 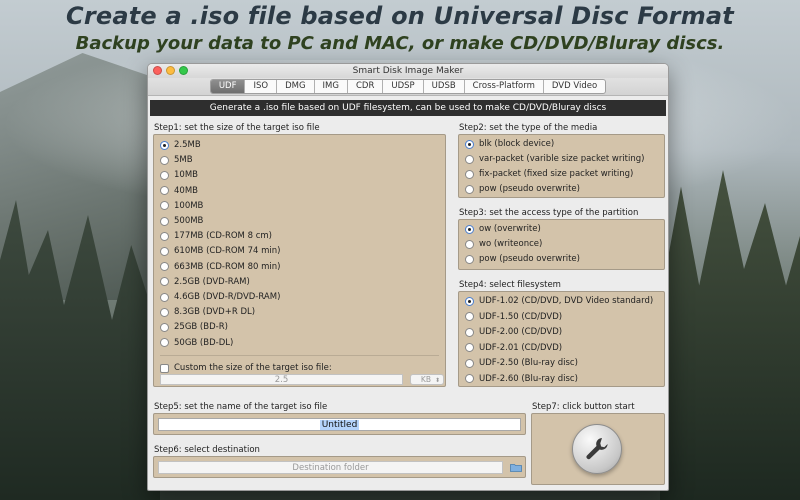 I want to click on step2-option-pow-pseudo-overwrite: pow (pseudo overwrite), so click(x=522, y=189).